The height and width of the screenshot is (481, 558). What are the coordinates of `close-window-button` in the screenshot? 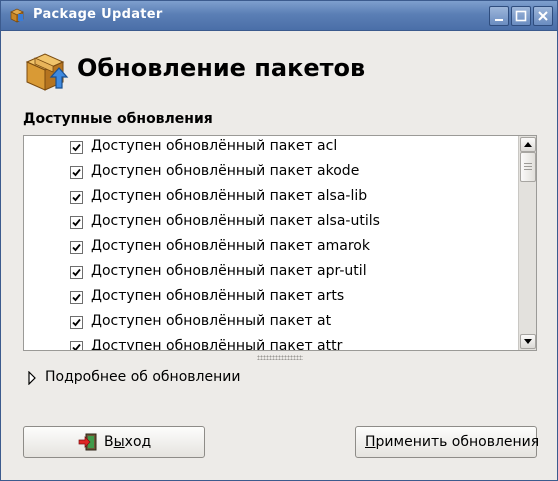 It's located at (543, 16).